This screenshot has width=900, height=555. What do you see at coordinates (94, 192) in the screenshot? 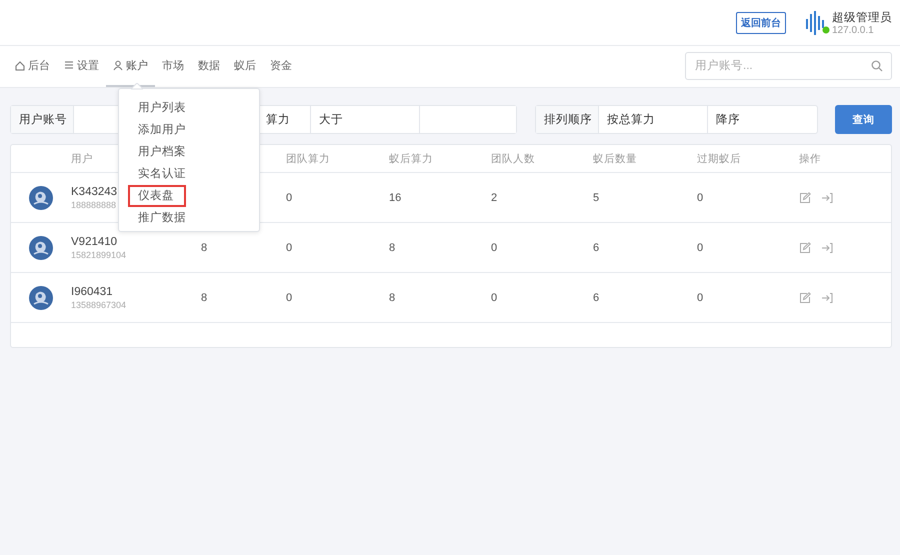
I see `user-account: K343243` at bounding box center [94, 192].